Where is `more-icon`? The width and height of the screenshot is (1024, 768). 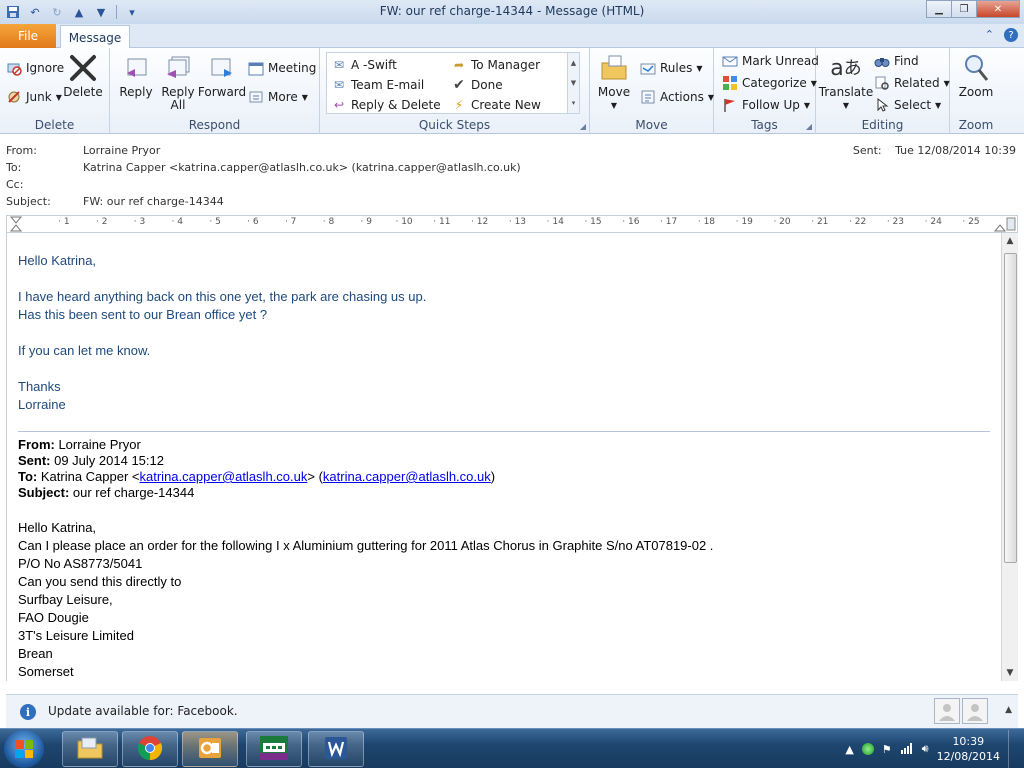 more-icon is located at coordinates (256, 97).